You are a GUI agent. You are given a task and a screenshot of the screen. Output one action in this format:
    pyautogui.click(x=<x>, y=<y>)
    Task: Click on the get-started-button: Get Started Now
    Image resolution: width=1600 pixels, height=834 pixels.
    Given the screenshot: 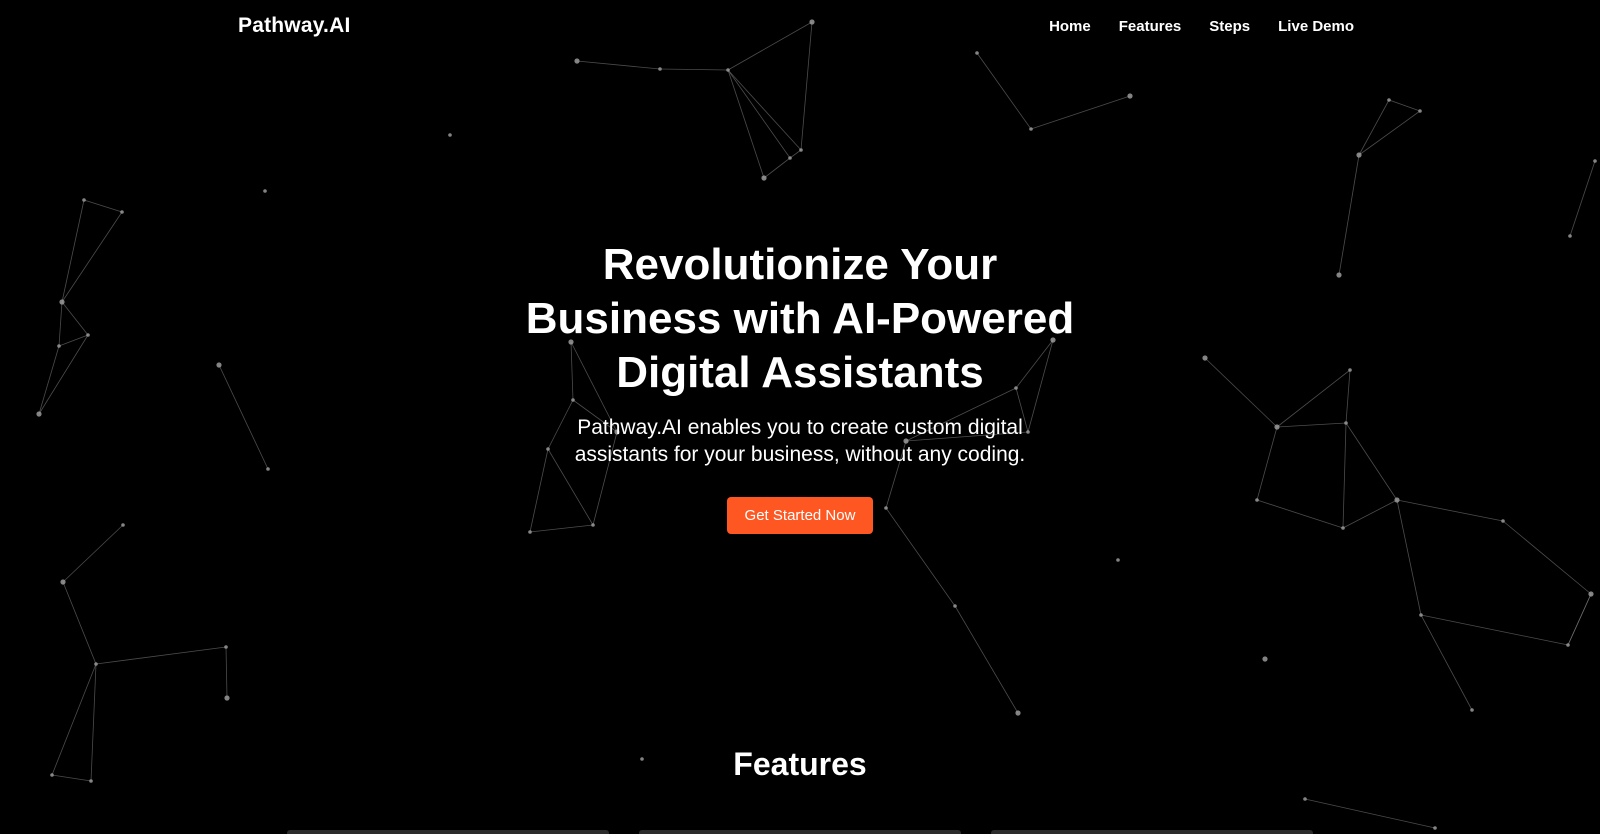 What is the action you would take?
    pyautogui.click(x=800, y=515)
    